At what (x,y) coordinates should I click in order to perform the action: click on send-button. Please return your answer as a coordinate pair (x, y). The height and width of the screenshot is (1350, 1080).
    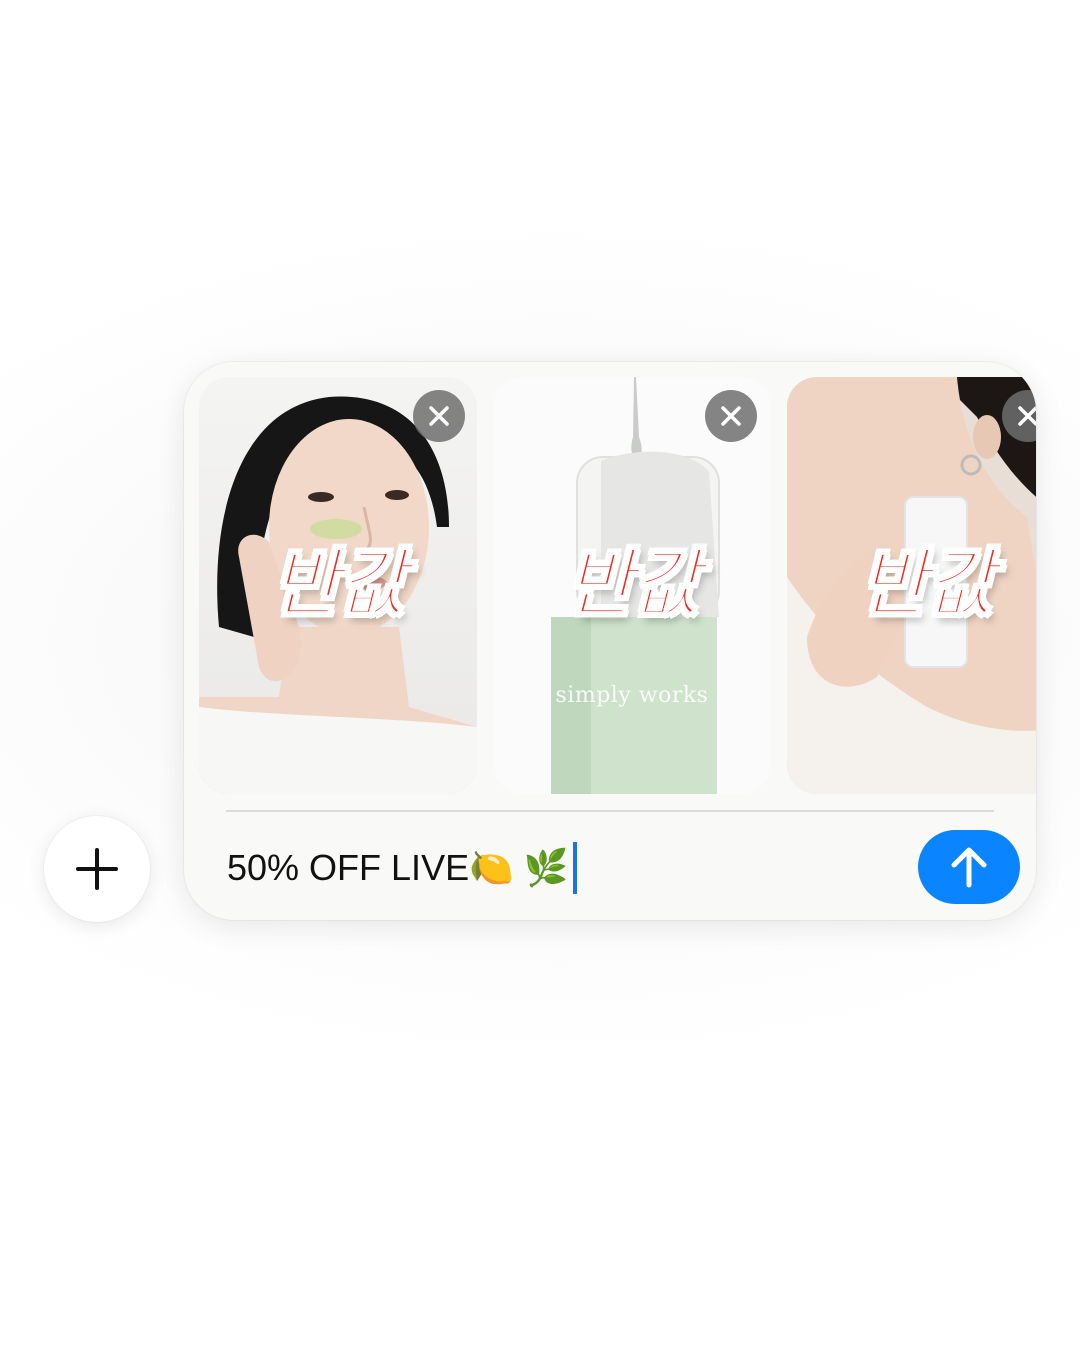
    Looking at the image, I should click on (969, 867).